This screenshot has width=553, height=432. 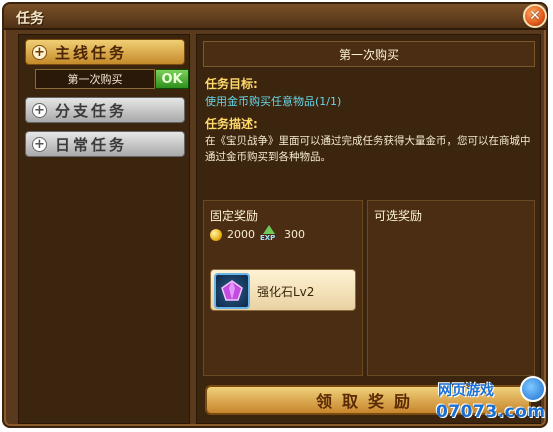 I want to click on gem-shape, so click(x=232, y=290).